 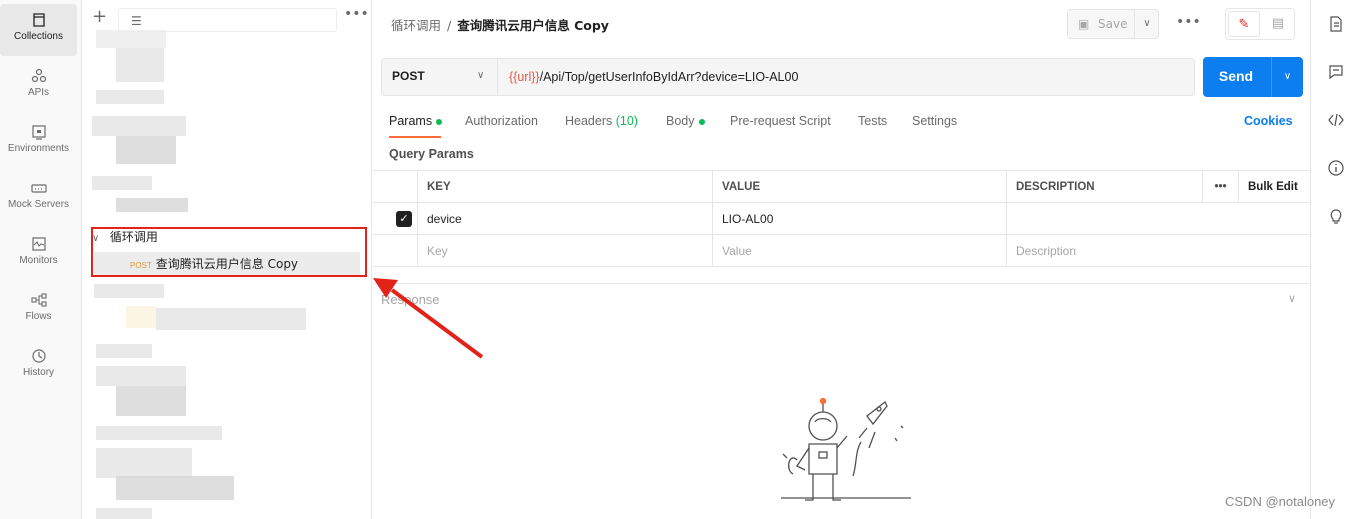 I want to click on response-title: Response, so click(x=410, y=299).